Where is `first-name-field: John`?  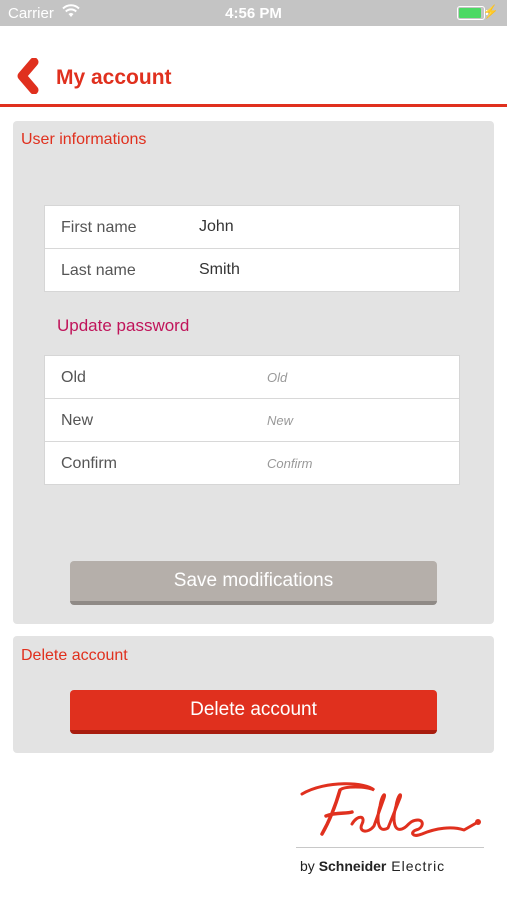
first-name-field: John is located at coordinates (216, 227).